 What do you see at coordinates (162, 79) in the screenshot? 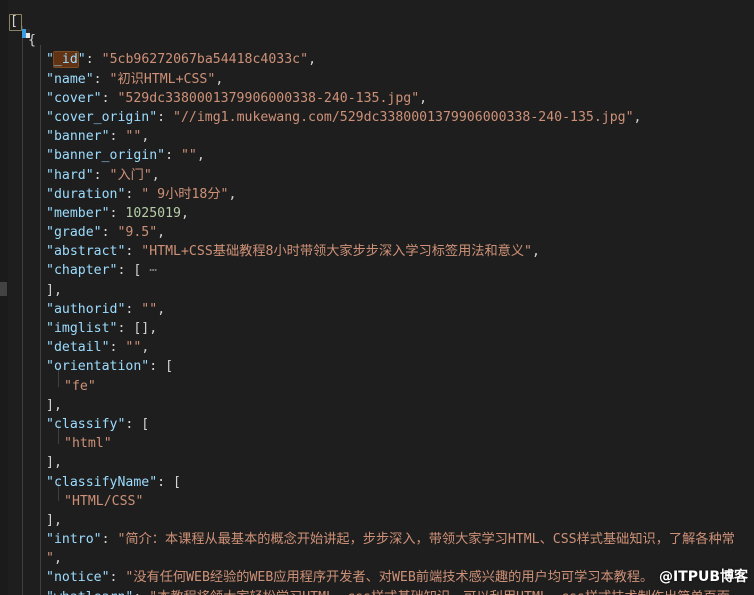
I see `code-token: "初识HTML+CSS"` at bounding box center [162, 79].